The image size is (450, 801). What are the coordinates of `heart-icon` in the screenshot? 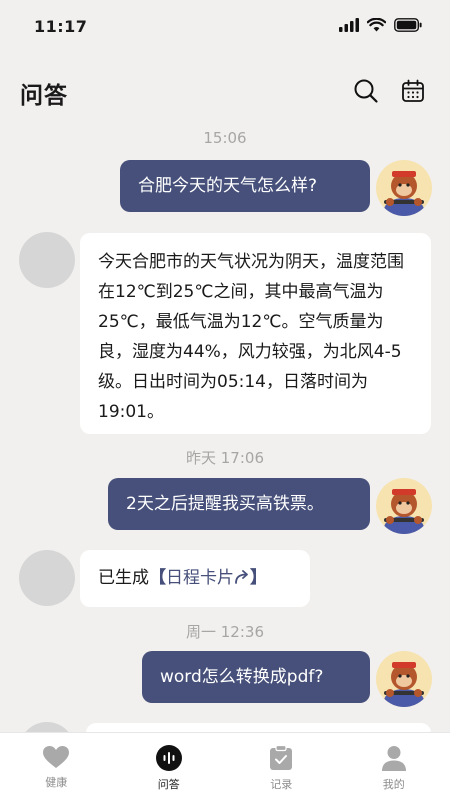 It's located at (56, 757).